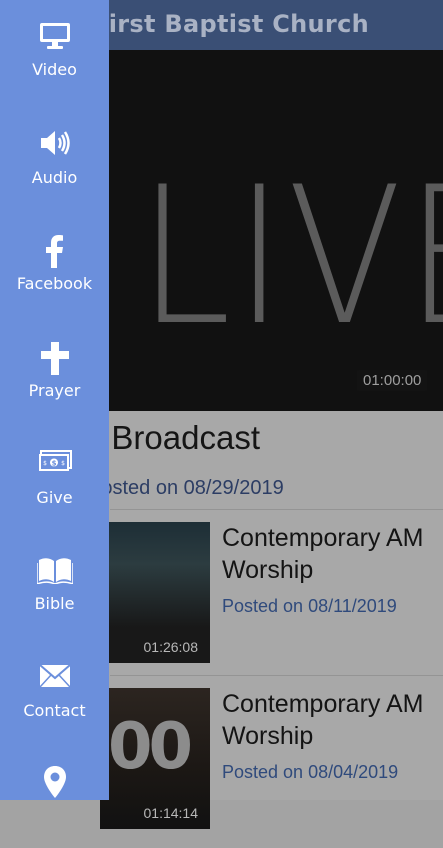  I want to click on header-title: First Baptist Church, so click(230, 24).